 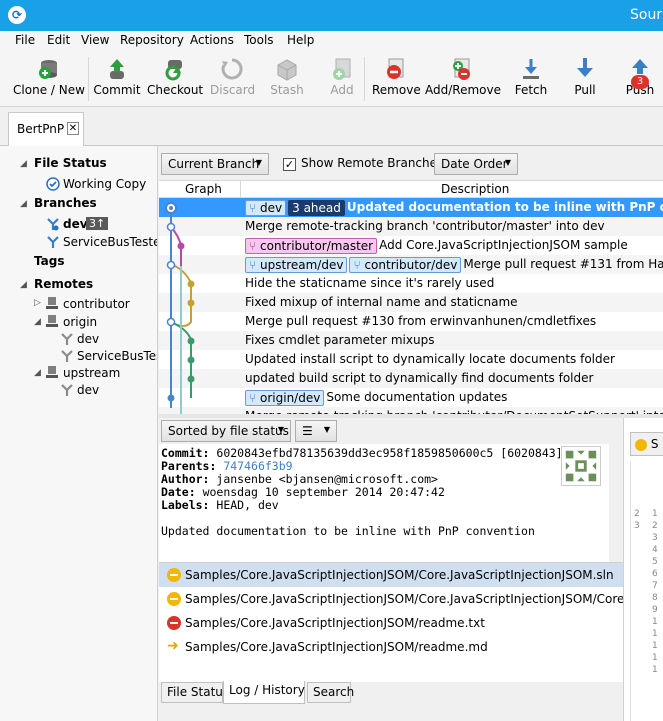 I want to click on sourcetree-app-icon: ⟳, so click(x=17, y=15).